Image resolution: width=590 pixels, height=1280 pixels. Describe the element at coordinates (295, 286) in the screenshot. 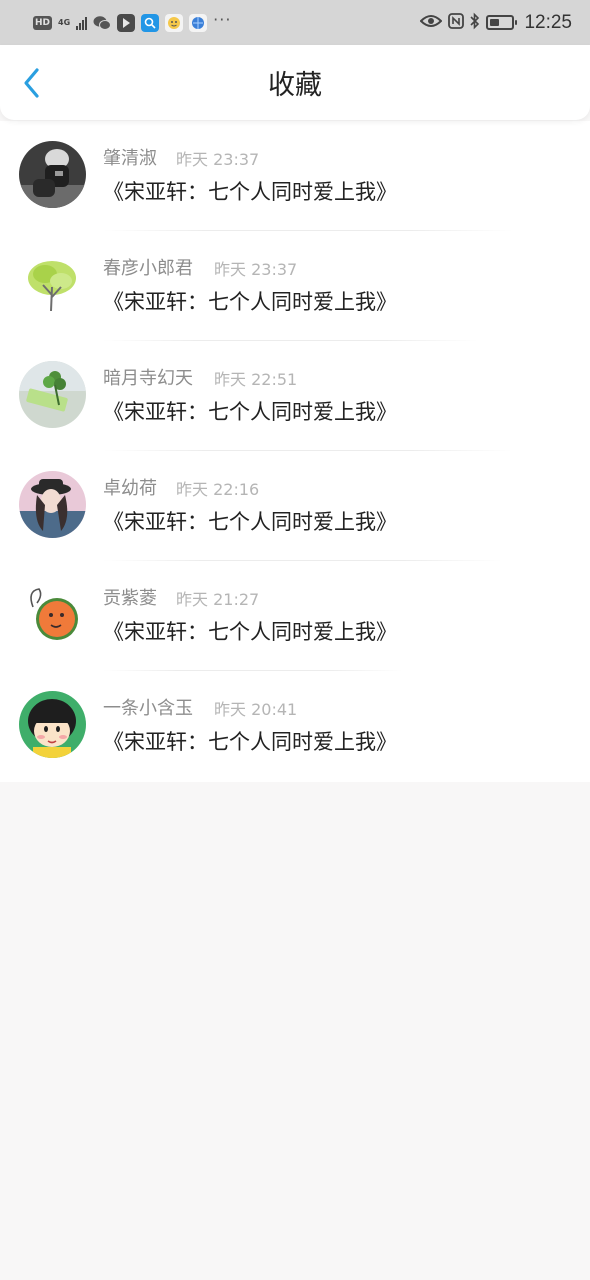

I see `list-item: 春彦小郎君 昨天 23:37 《宋亚轩：七个人同时爱上我》` at that location.